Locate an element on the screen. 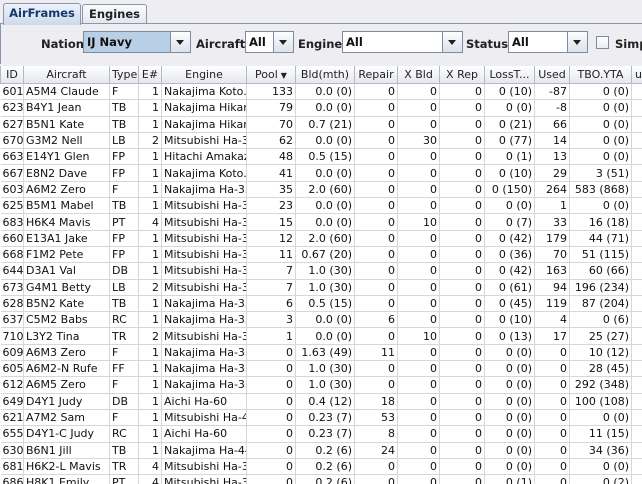 The height and width of the screenshot is (484, 642). status-dropdown: All is located at coordinates (548, 42).